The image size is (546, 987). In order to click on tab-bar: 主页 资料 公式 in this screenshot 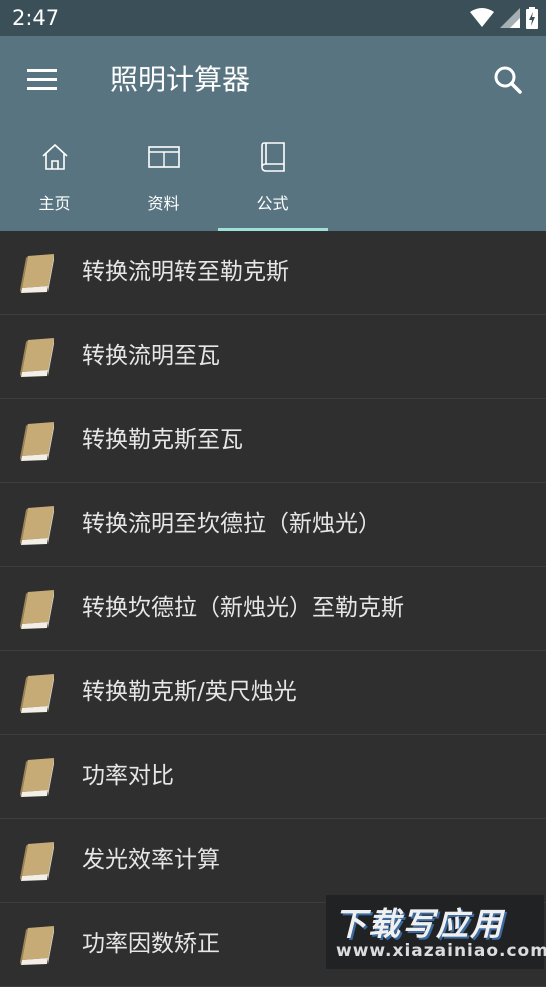, I will do `click(273, 182)`.